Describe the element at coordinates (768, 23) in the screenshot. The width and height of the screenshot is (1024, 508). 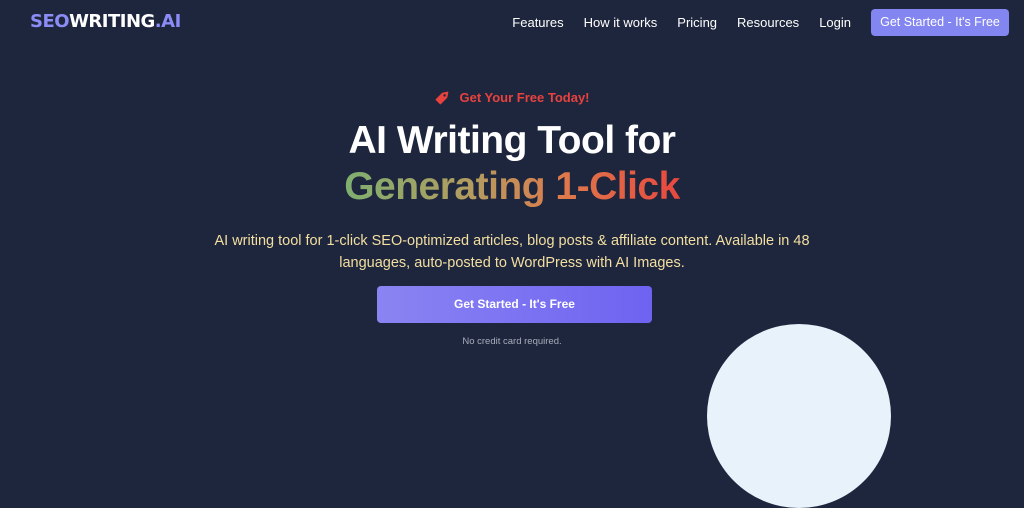
I see `nav-resources: Resources` at that location.